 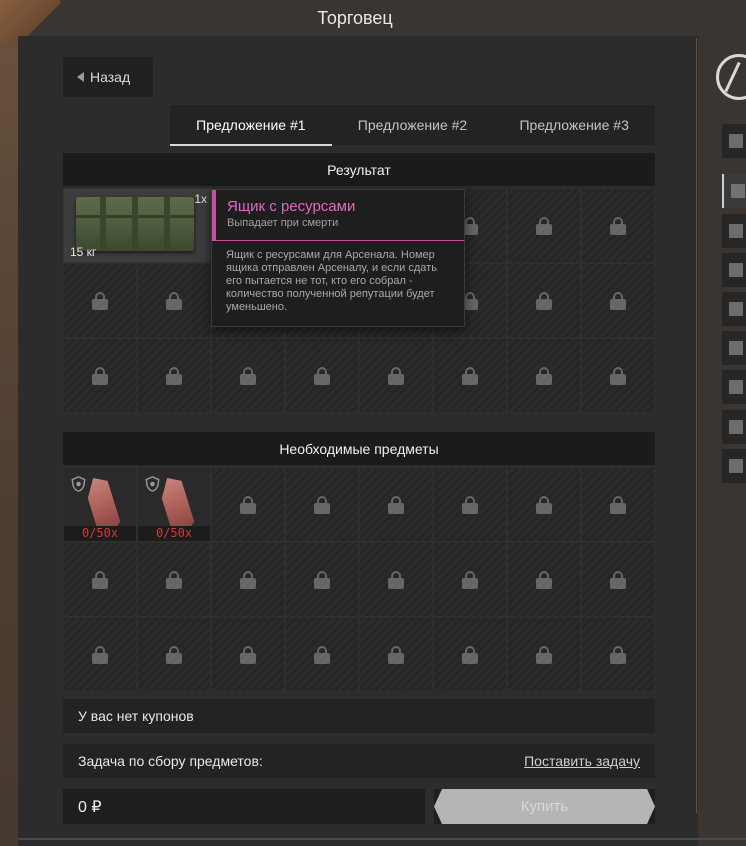 What do you see at coordinates (283, 223) in the screenshot?
I see `tooltip-item-subtitle: Выпадает при смерти` at bounding box center [283, 223].